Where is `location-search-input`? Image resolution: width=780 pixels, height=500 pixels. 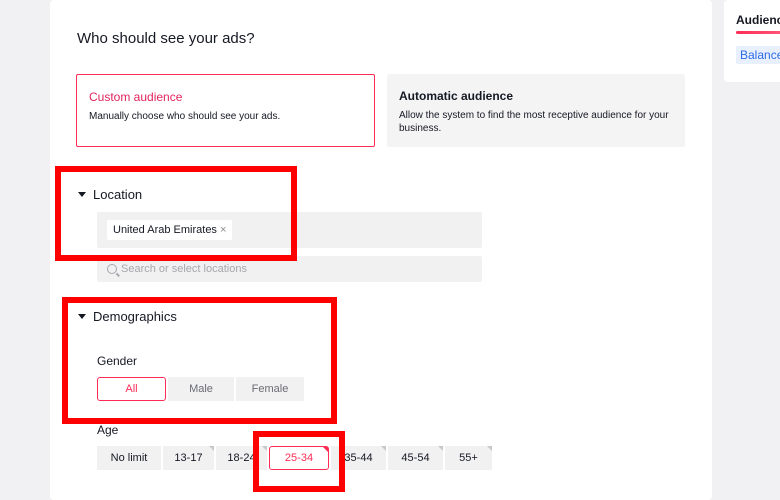
location-search-input is located at coordinates (291, 269).